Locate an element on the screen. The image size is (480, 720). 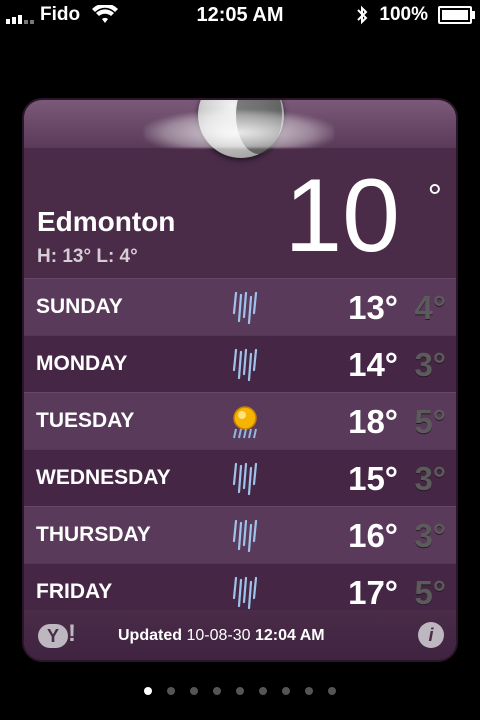
forecast-day: TUESDAY is located at coordinates (85, 420).